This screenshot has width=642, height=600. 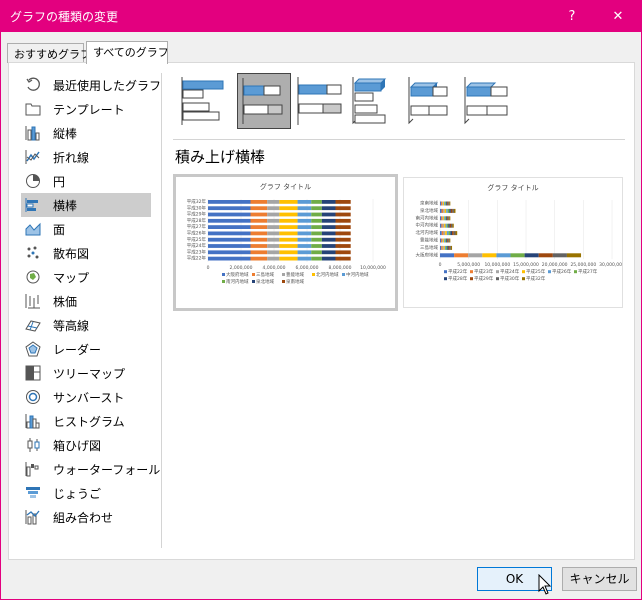 What do you see at coordinates (274, 268) in the screenshot?
I see `x-tick-label: 4,000,000` at bounding box center [274, 268].